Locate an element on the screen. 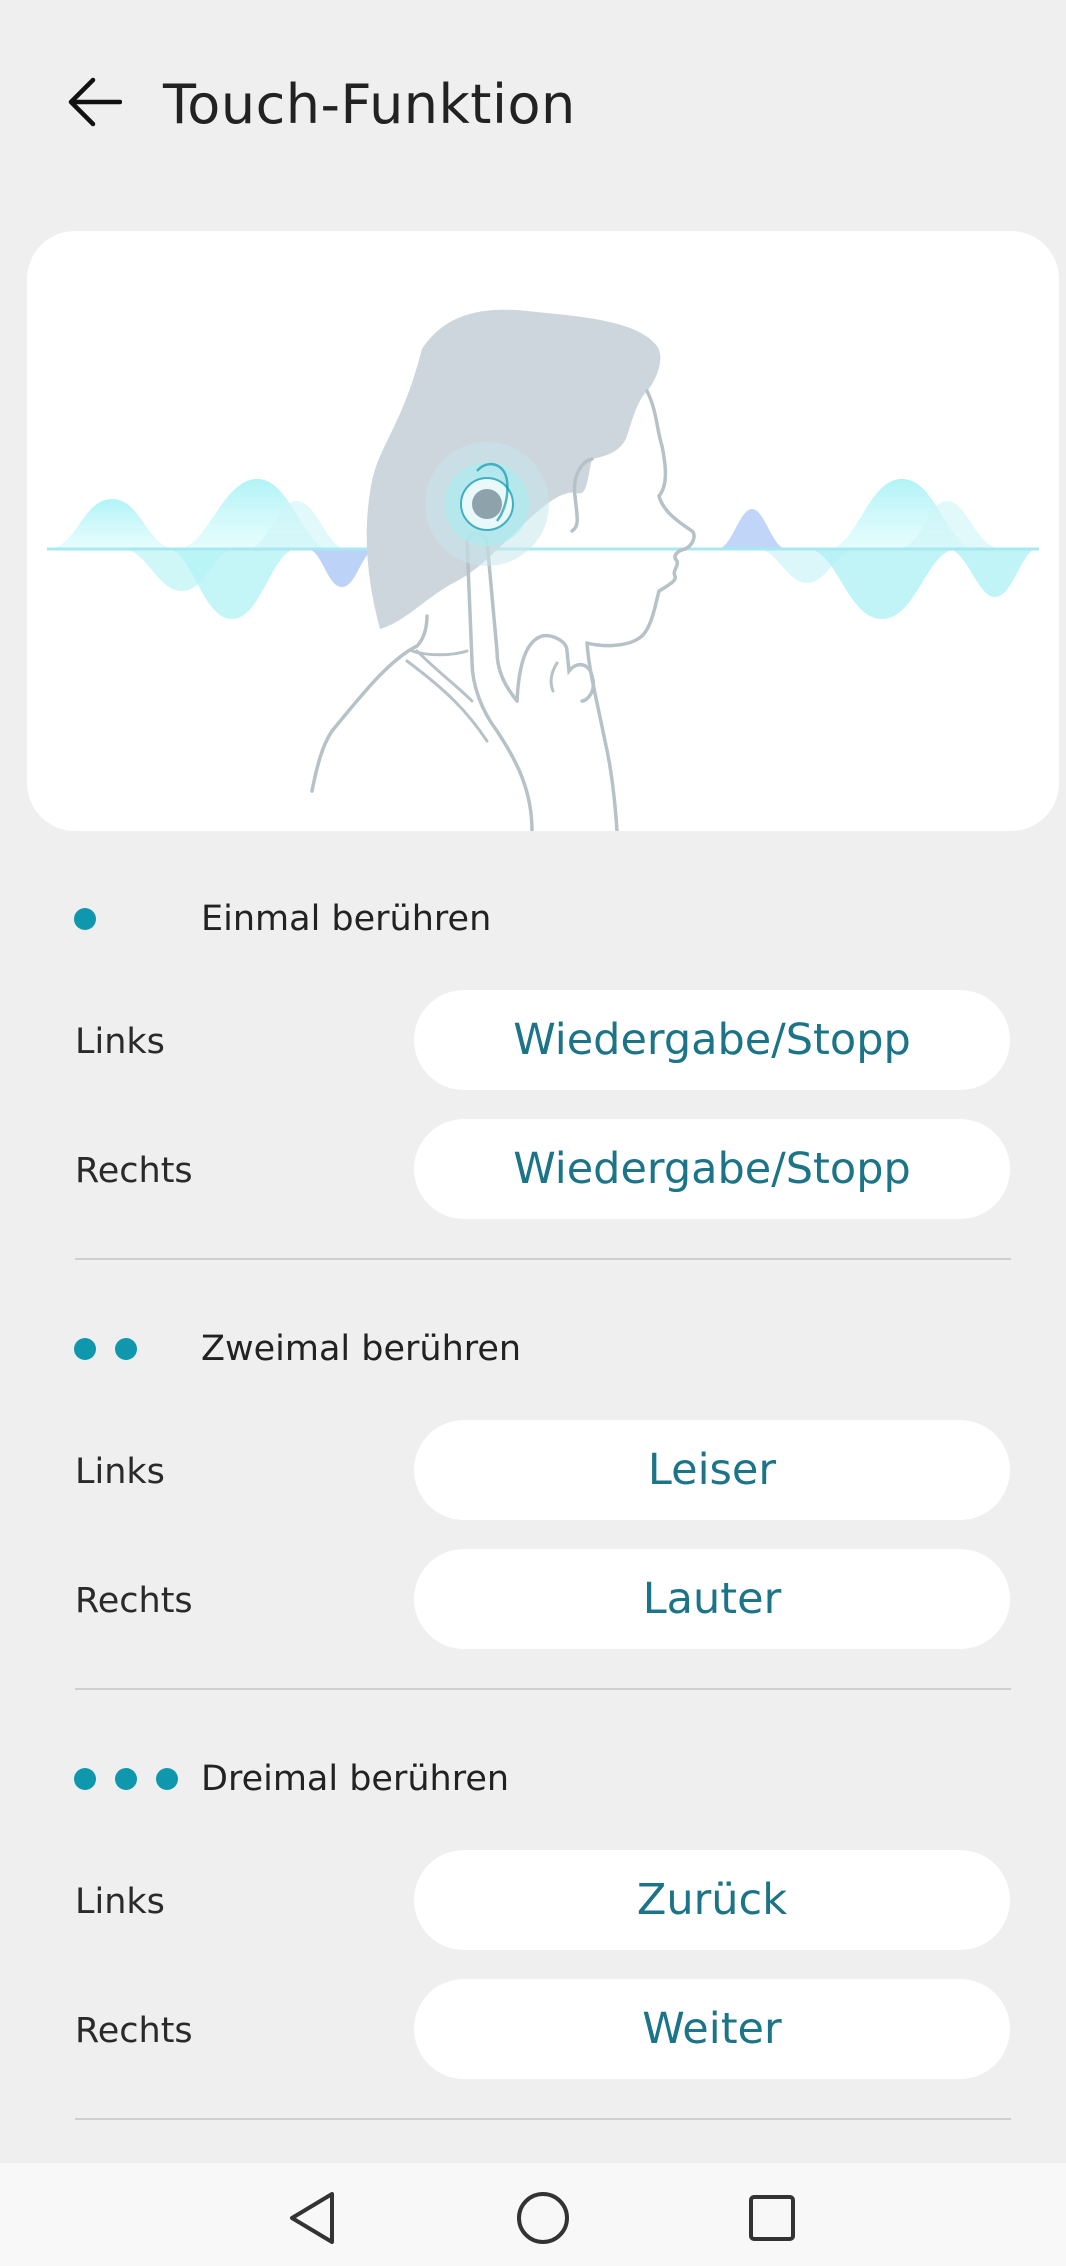 The height and width of the screenshot is (2266, 1066). section-title: Zweimal berühren is located at coordinates (361, 1349).